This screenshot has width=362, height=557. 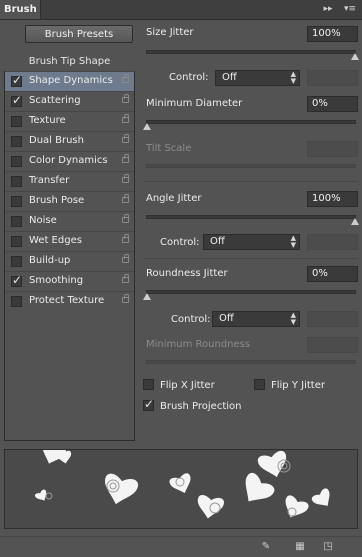 I want to click on min-diameter-value: 0%, so click(x=332, y=104).